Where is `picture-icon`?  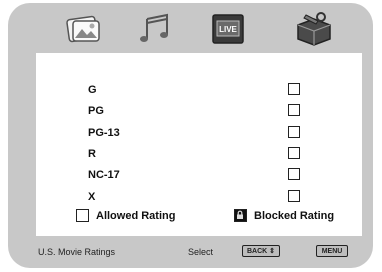 picture-icon is located at coordinates (83, 29).